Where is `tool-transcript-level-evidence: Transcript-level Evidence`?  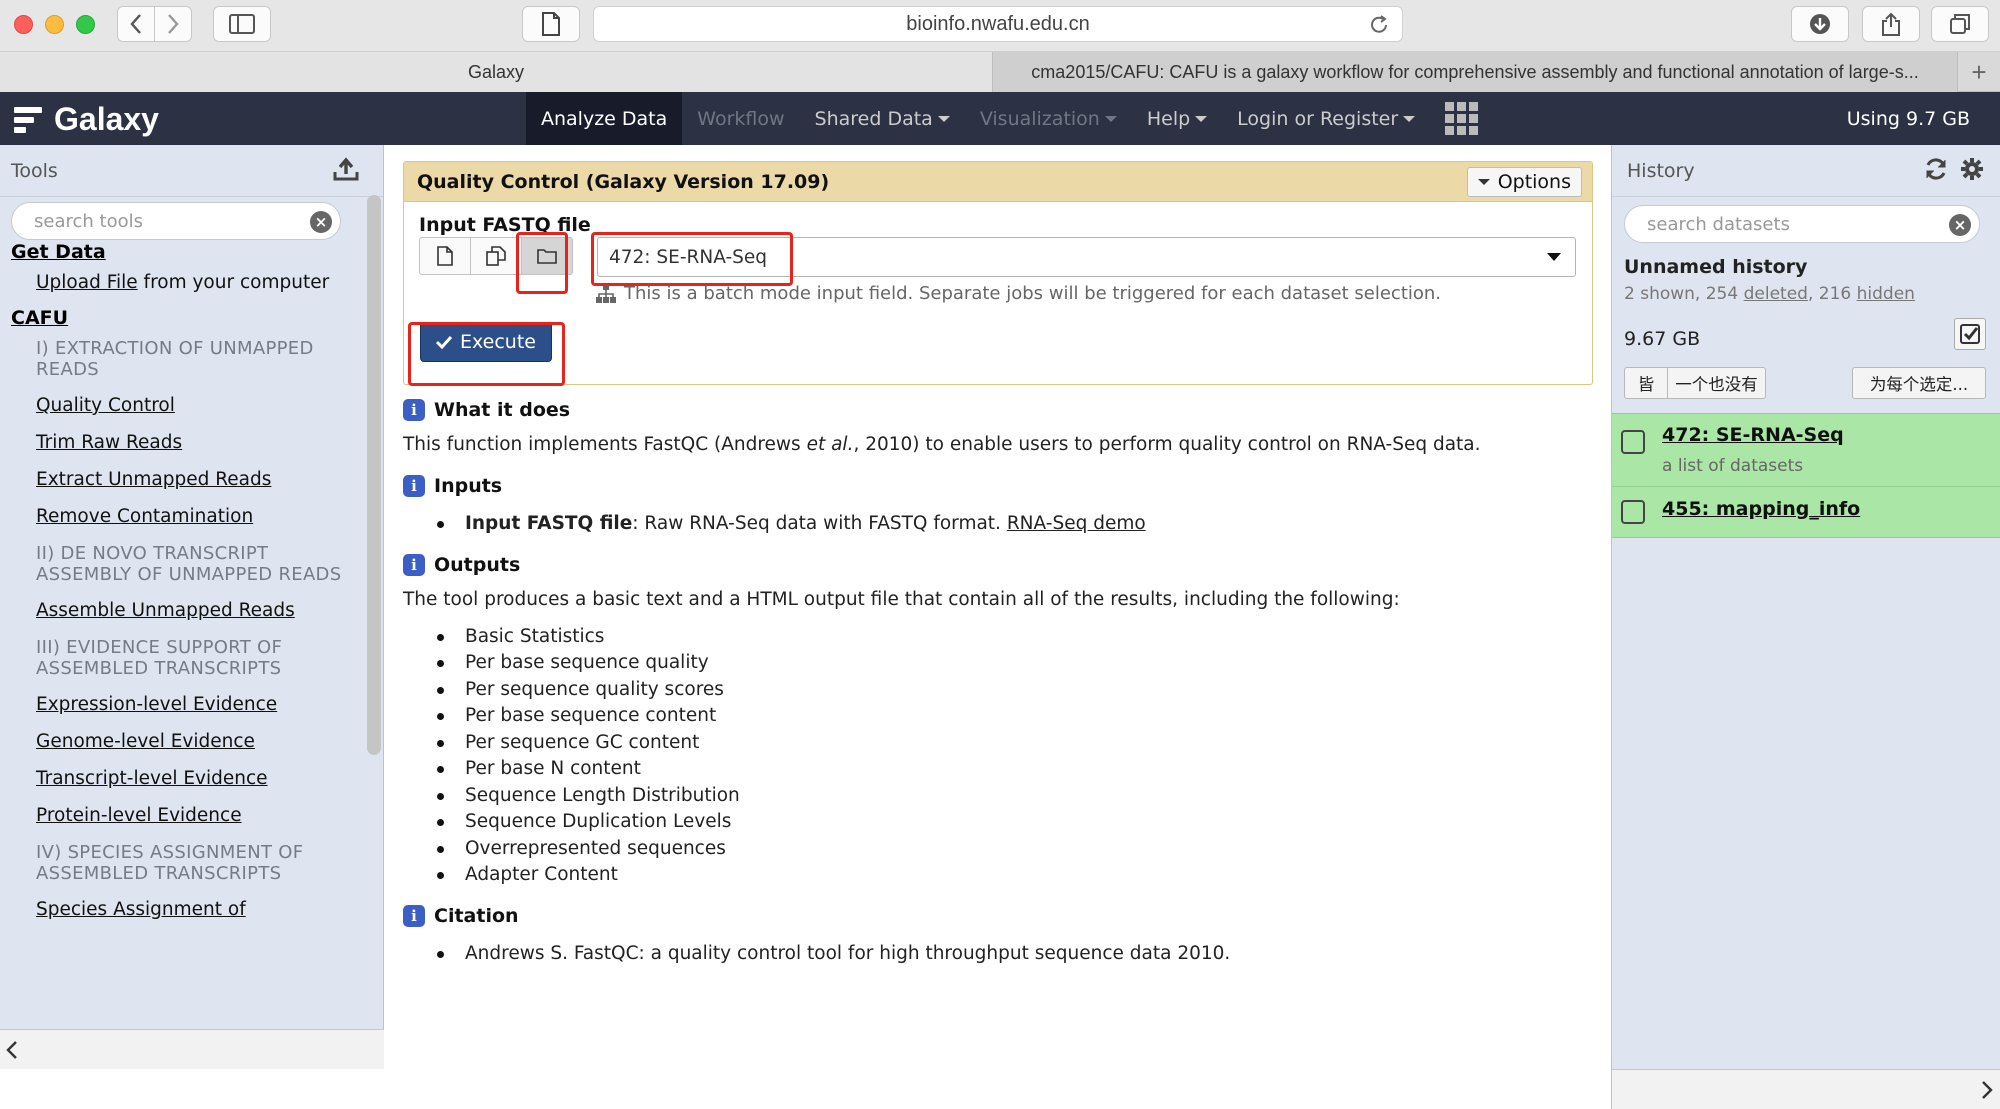 tool-transcript-level-evidence: Transcript-level Evidence is located at coordinates (181, 779).